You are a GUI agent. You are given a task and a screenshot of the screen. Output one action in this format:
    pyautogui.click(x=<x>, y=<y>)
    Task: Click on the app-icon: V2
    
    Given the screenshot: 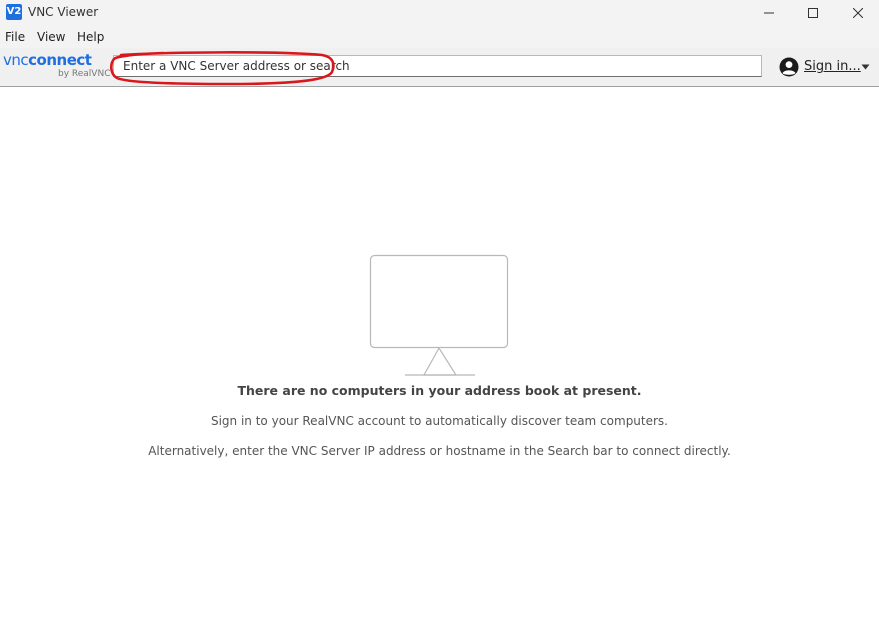 What is the action you would take?
    pyautogui.click(x=14, y=12)
    